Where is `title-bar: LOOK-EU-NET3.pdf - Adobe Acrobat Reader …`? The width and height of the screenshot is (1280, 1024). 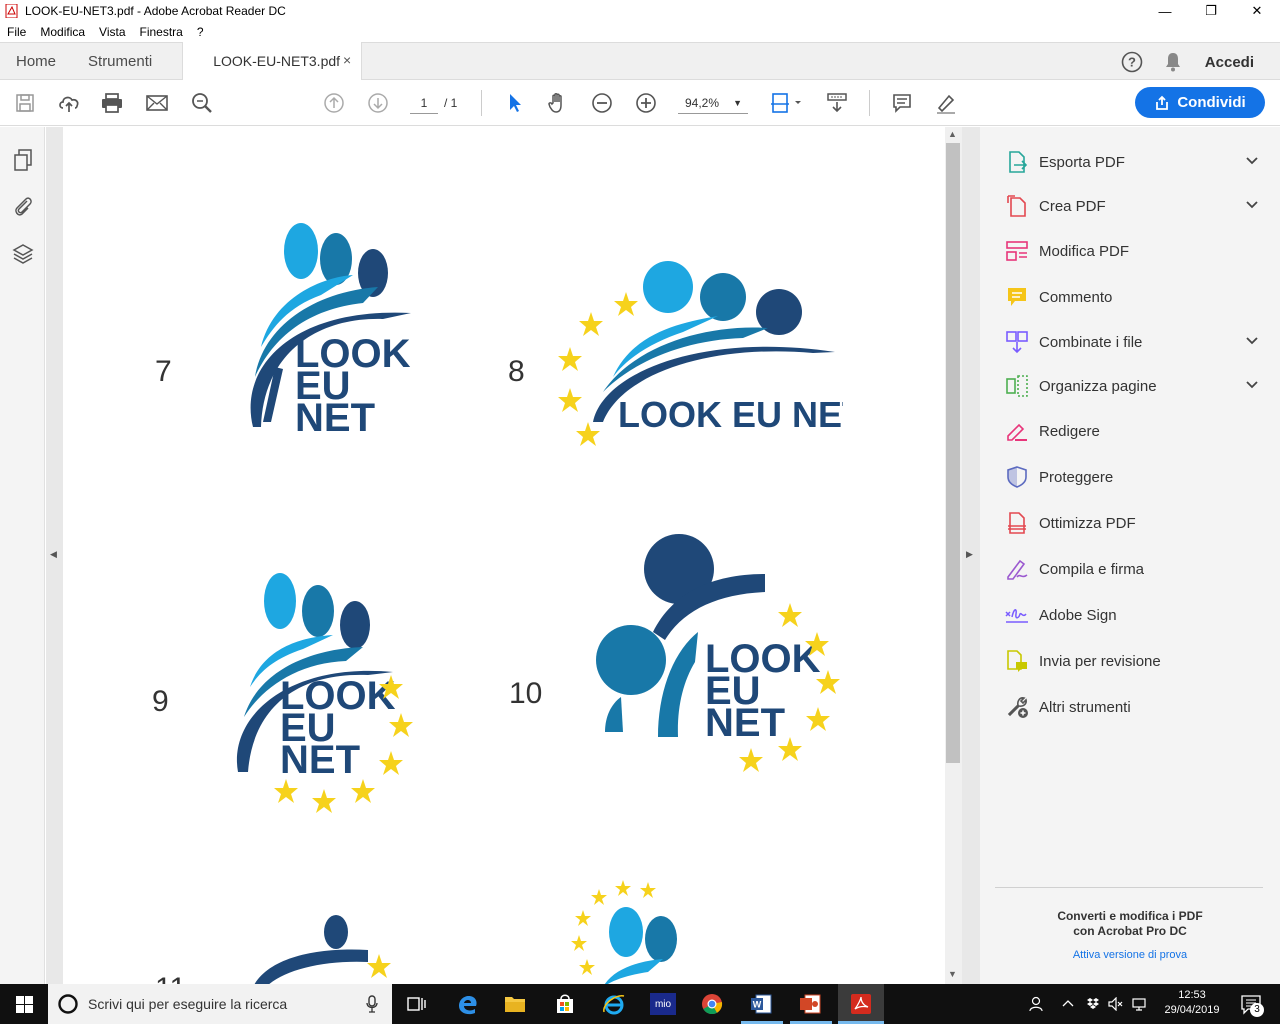 title-bar: LOOK-EU-NET3.pdf - Adobe Acrobat Reader … is located at coordinates (640, 11).